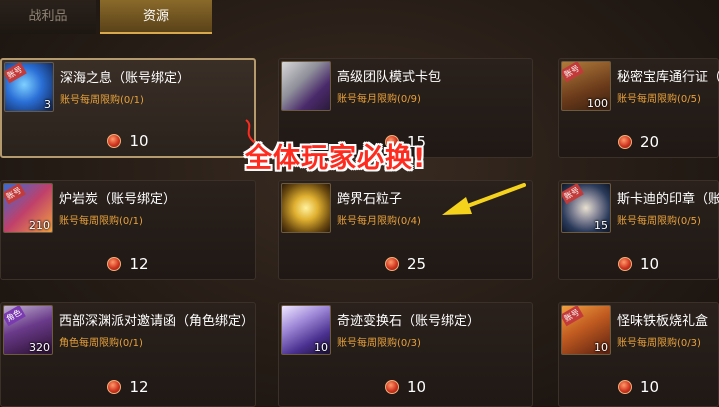 This screenshot has width=719, height=407. I want to click on shop-item-card: 账号 210 炉岩炭（账号绑定） 账号每周限购(0/1) 12, so click(128, 230).